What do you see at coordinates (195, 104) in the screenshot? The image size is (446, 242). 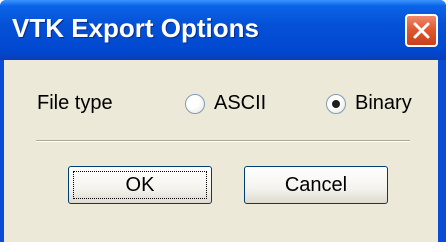 I see `radio-ascii` at bounding box center [195, 104].